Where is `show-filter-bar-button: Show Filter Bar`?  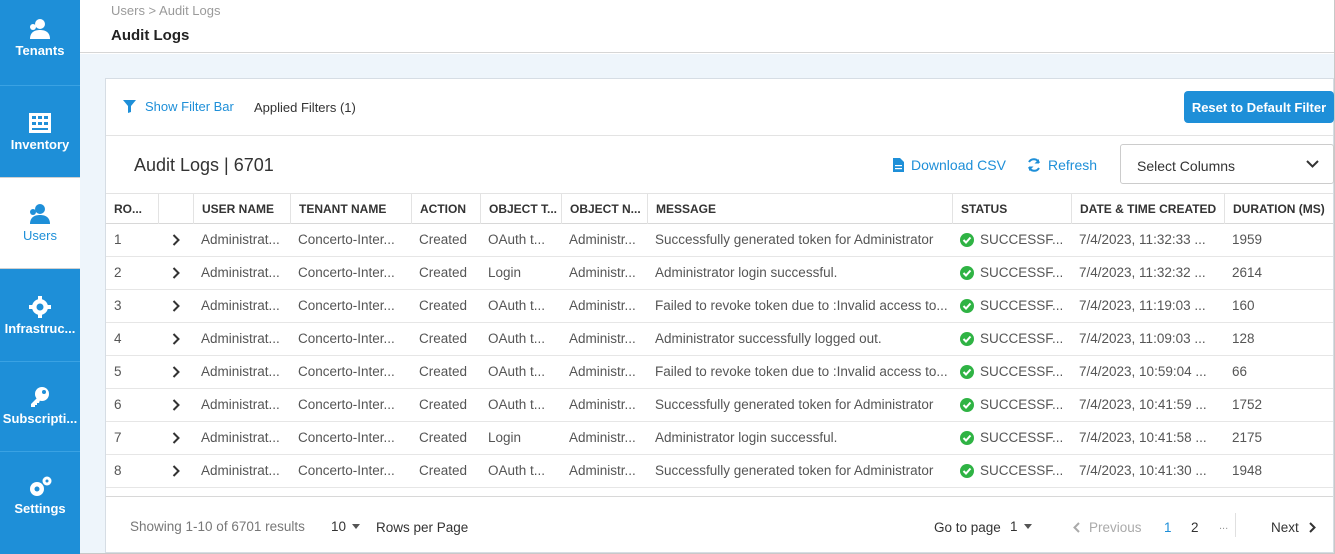
show-filter-bar-button: Show Filter Bar is located at coordinates (178, 106).